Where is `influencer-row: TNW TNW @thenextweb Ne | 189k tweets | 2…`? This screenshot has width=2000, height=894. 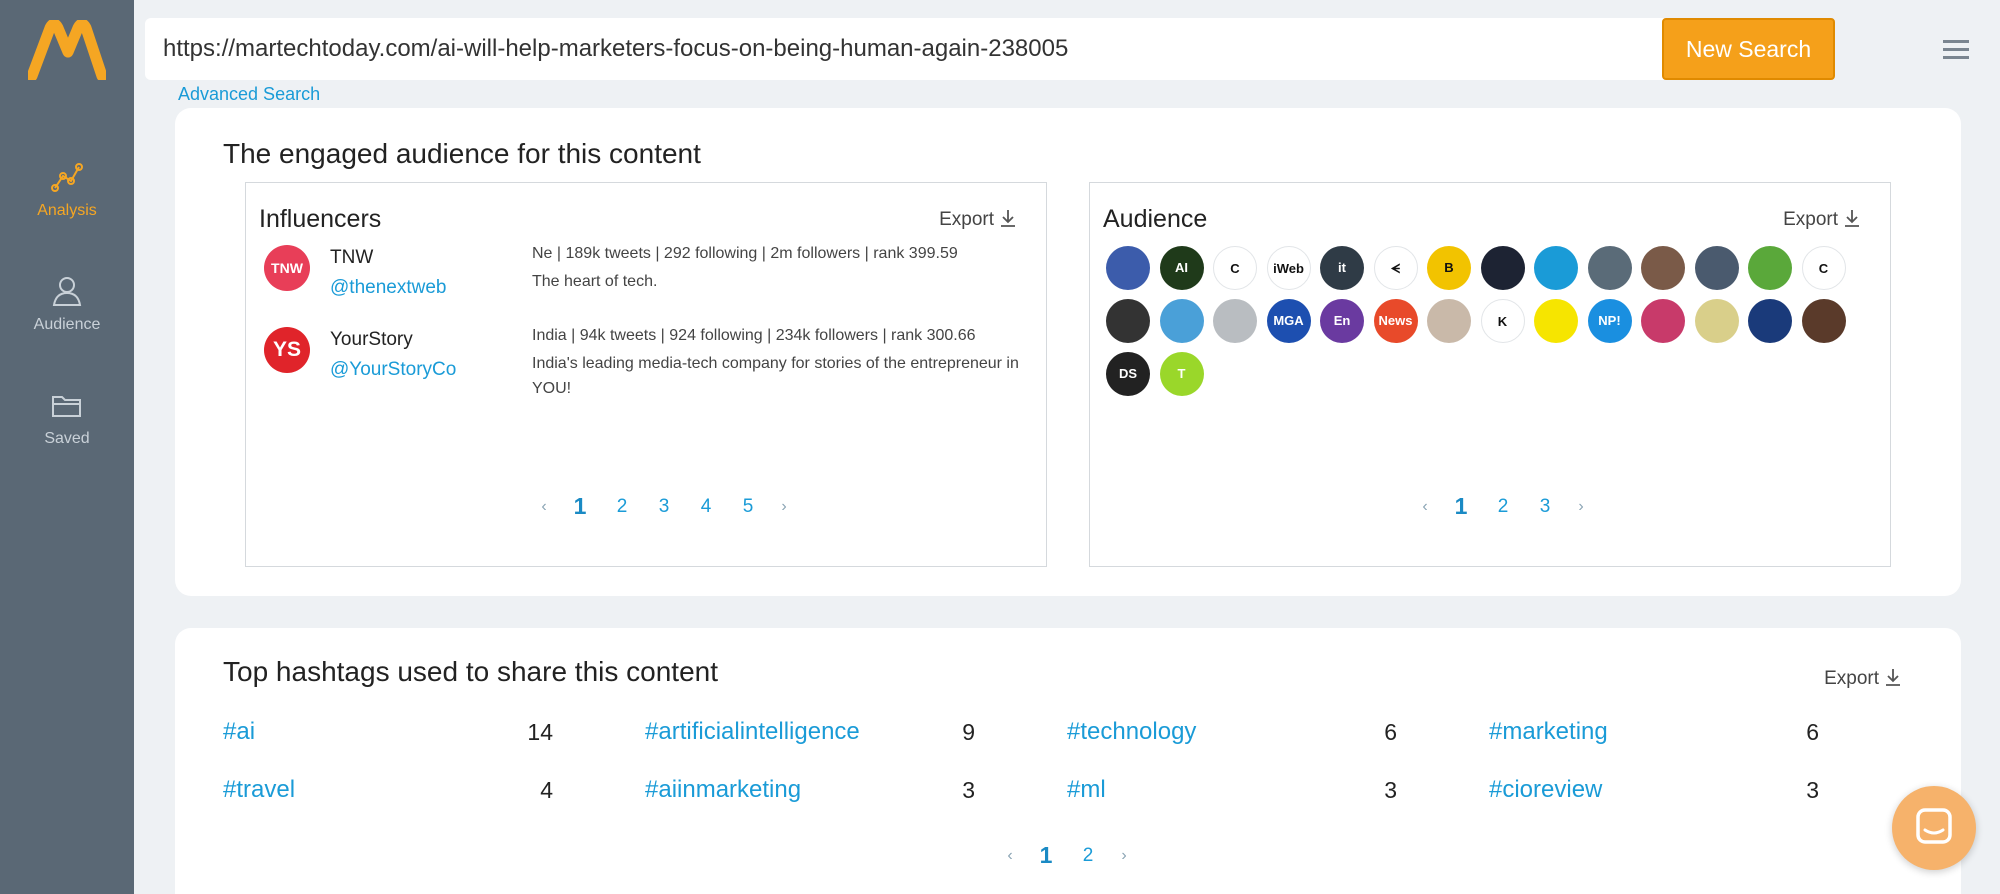
influencer-row: TNW TNW @thenextweb Ne | 189k tweets | 2… is located at coordinates (654, 280).